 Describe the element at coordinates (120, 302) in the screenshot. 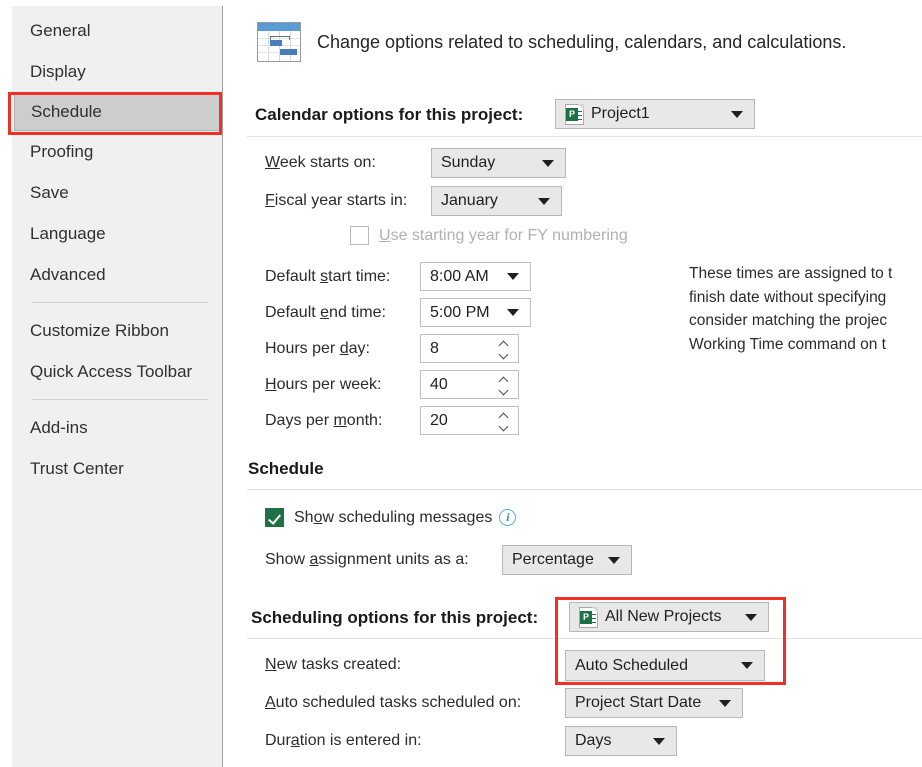

I see `sidebar-divider` at that location.